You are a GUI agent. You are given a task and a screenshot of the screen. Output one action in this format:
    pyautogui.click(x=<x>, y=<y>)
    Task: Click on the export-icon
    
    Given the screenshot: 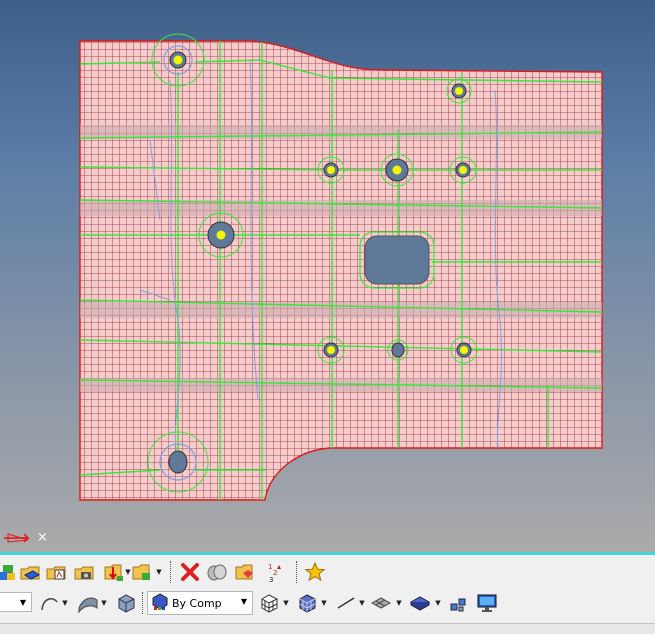 What is the action you would take?
    pyautogui.click(x=56, y=572)
    